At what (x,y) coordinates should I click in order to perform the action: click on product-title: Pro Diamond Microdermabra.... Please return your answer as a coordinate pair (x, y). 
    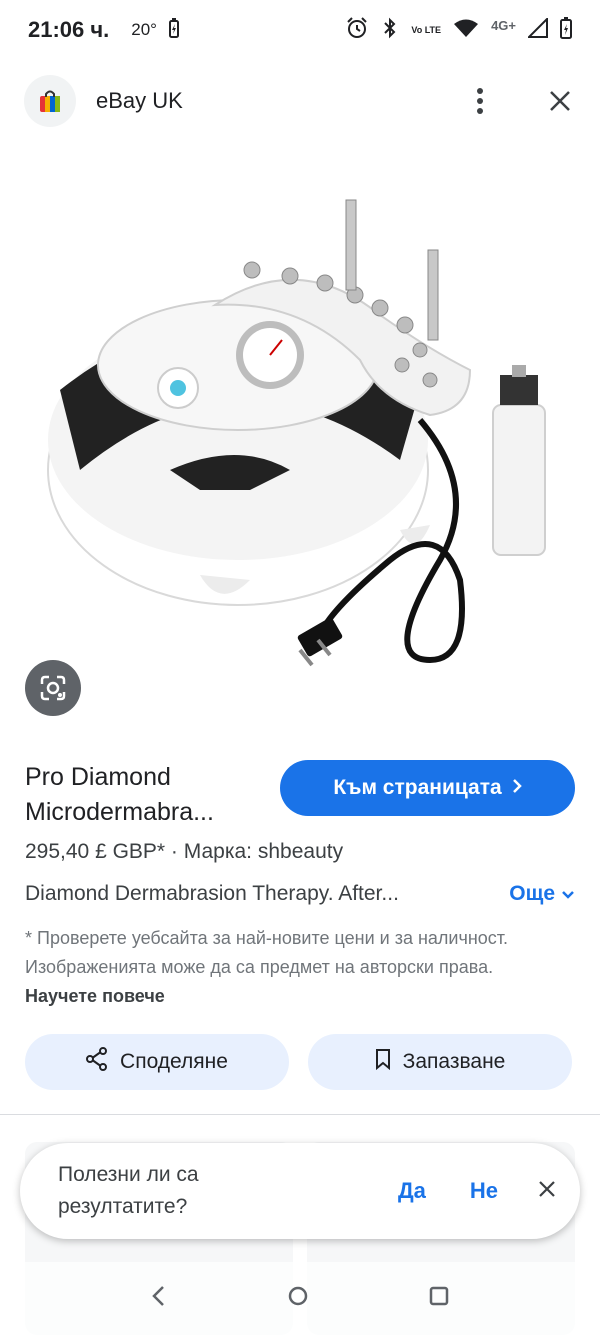
    Looking at the image, I should click on (150, 795).